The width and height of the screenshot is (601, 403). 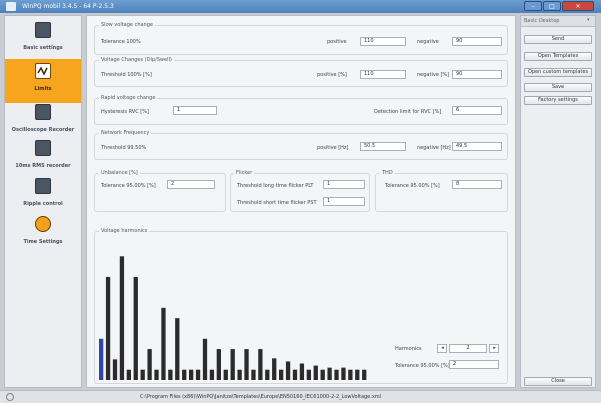 What do you see at coordinates (477, 184) in the screenshot?
I see `thd-tolerance-input: 8` at bounding box center [477, 184].